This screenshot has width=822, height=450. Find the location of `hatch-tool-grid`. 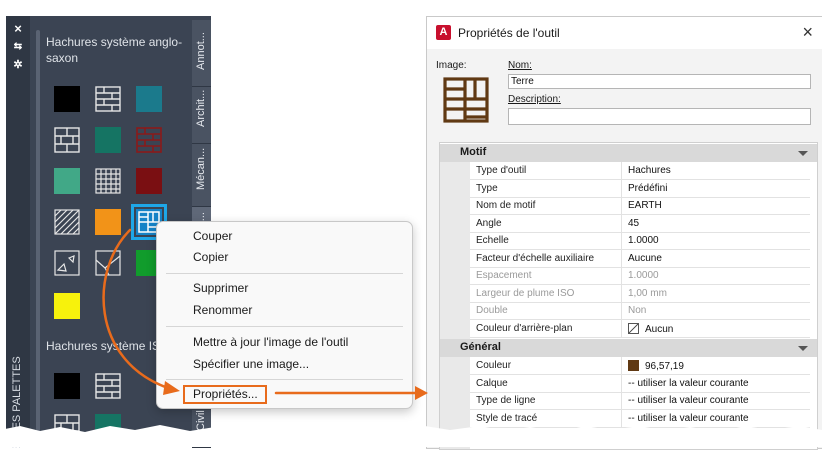

hatch-tool-grid is located at coordinates (108, 181).